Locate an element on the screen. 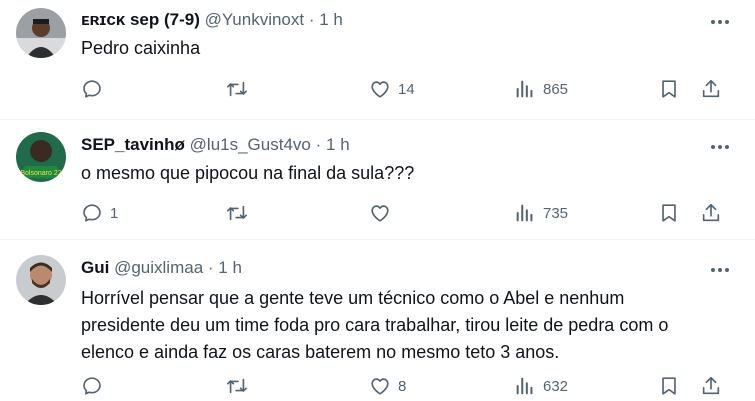 The height and width of the screenshot is (401, 755). like-count: 14 is located at coordinates (406, 89).